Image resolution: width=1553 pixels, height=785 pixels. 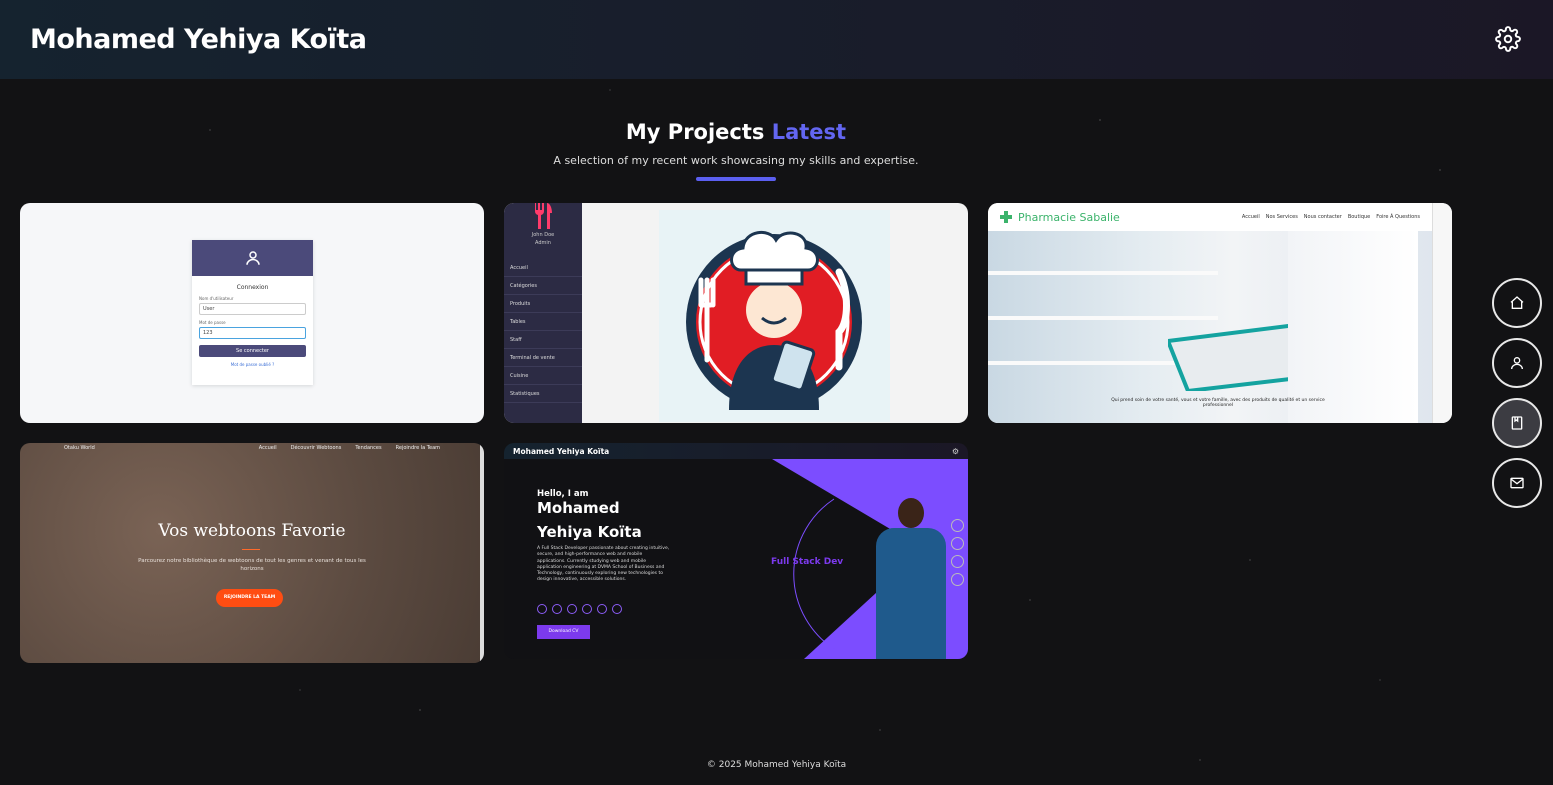 I want to click on portfolio-role: Full Stack Dev, so click(x=807, y=562).